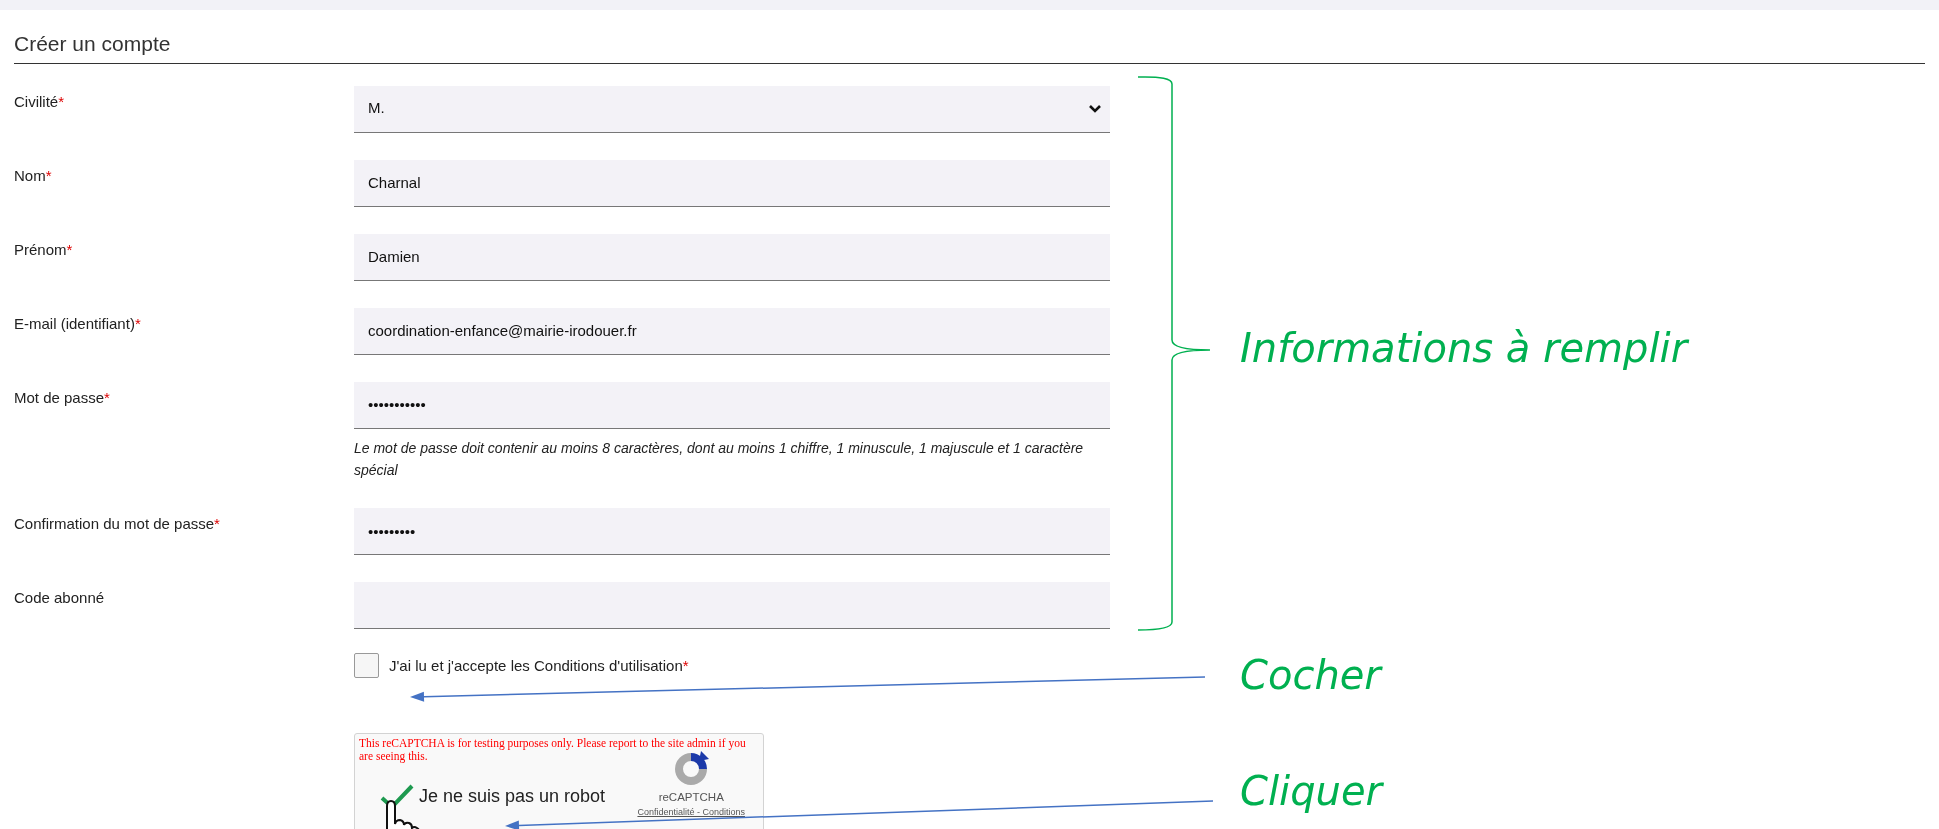  I want to click on input-field: coordination-enfance@mairie-irodouer.fr, so click(732, 331).